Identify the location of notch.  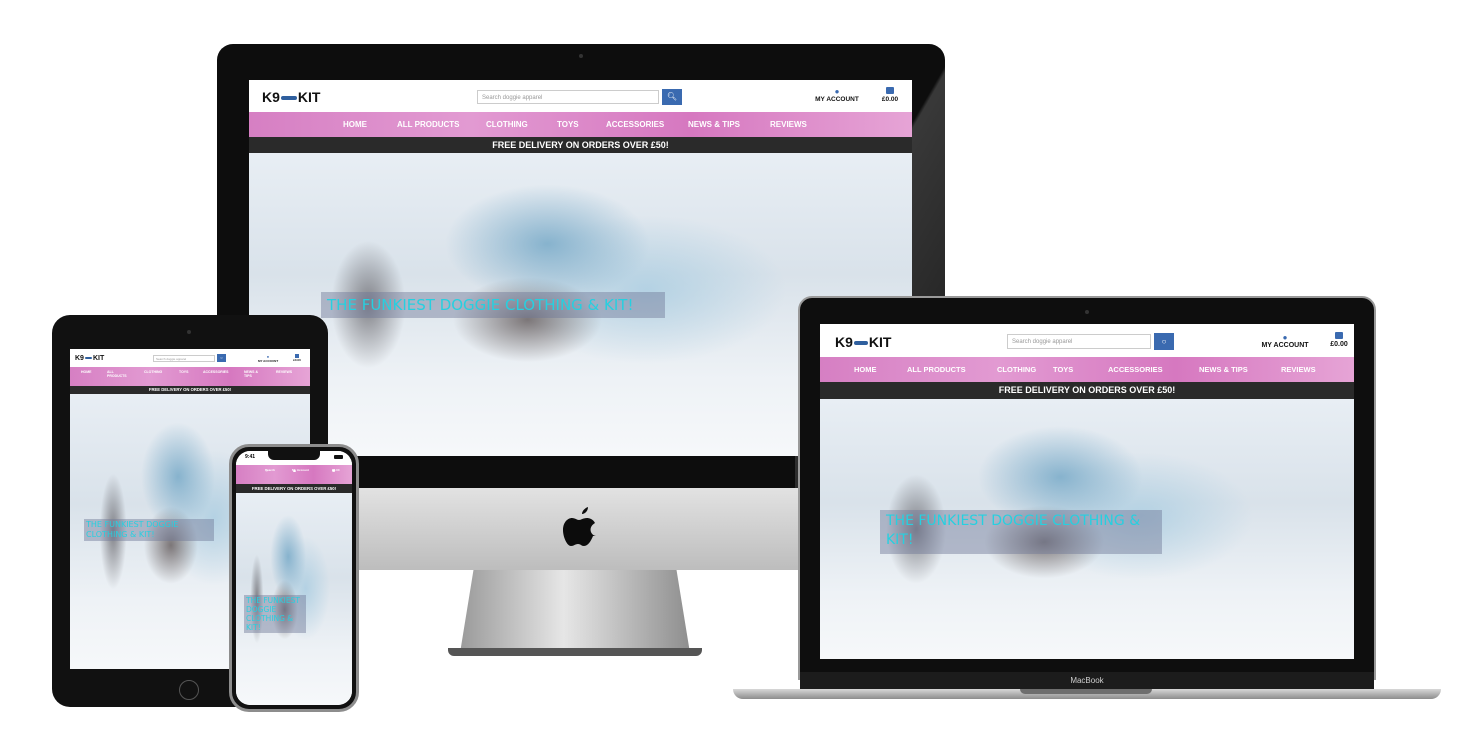
(294, 455).